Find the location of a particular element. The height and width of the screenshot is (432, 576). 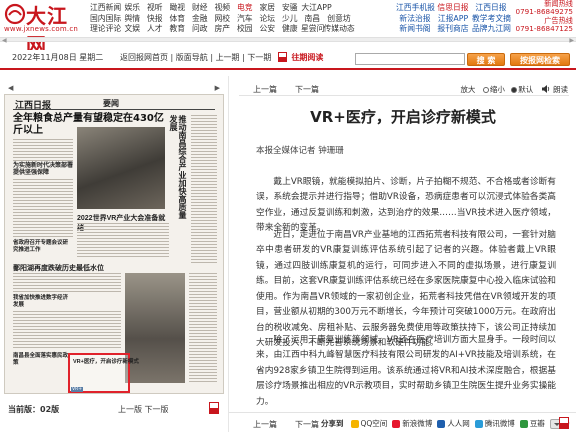

search-input is located at coordinates (410, 59).